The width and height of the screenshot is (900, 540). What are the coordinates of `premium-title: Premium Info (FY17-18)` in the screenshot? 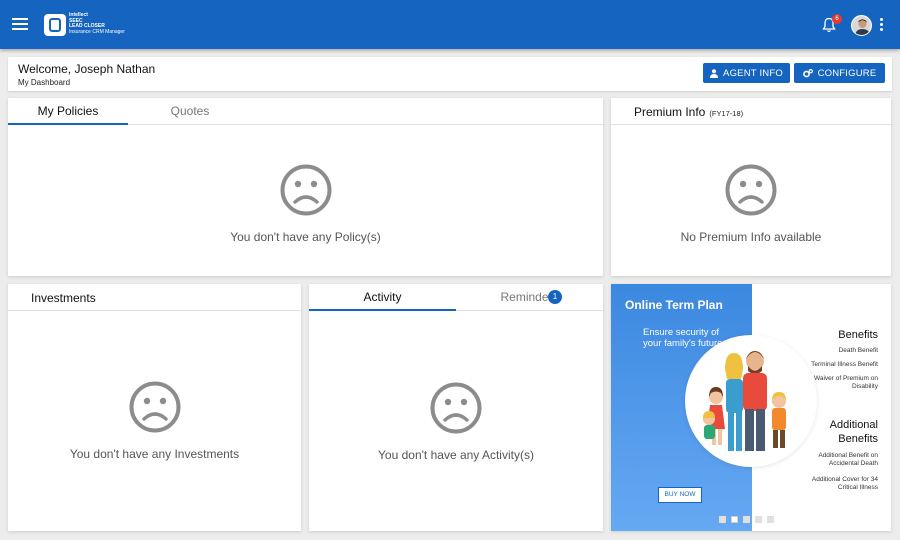 It's located at (689, 112).